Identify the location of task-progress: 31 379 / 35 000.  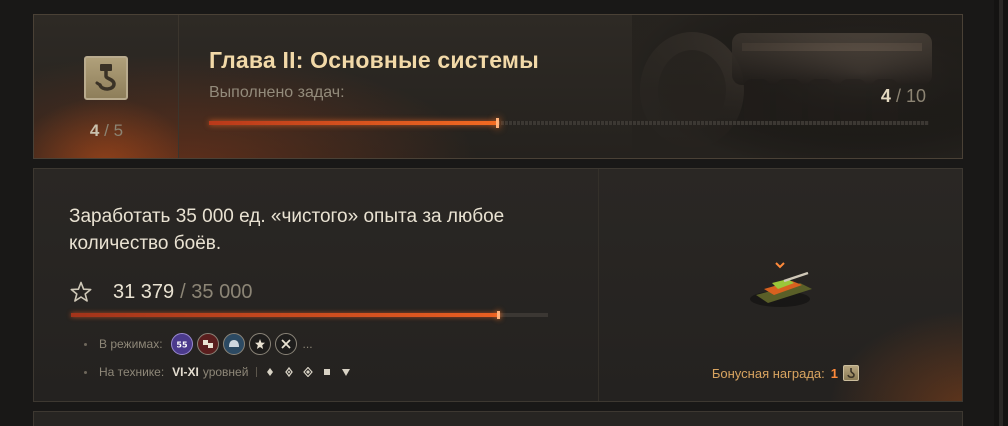
(160, 292).